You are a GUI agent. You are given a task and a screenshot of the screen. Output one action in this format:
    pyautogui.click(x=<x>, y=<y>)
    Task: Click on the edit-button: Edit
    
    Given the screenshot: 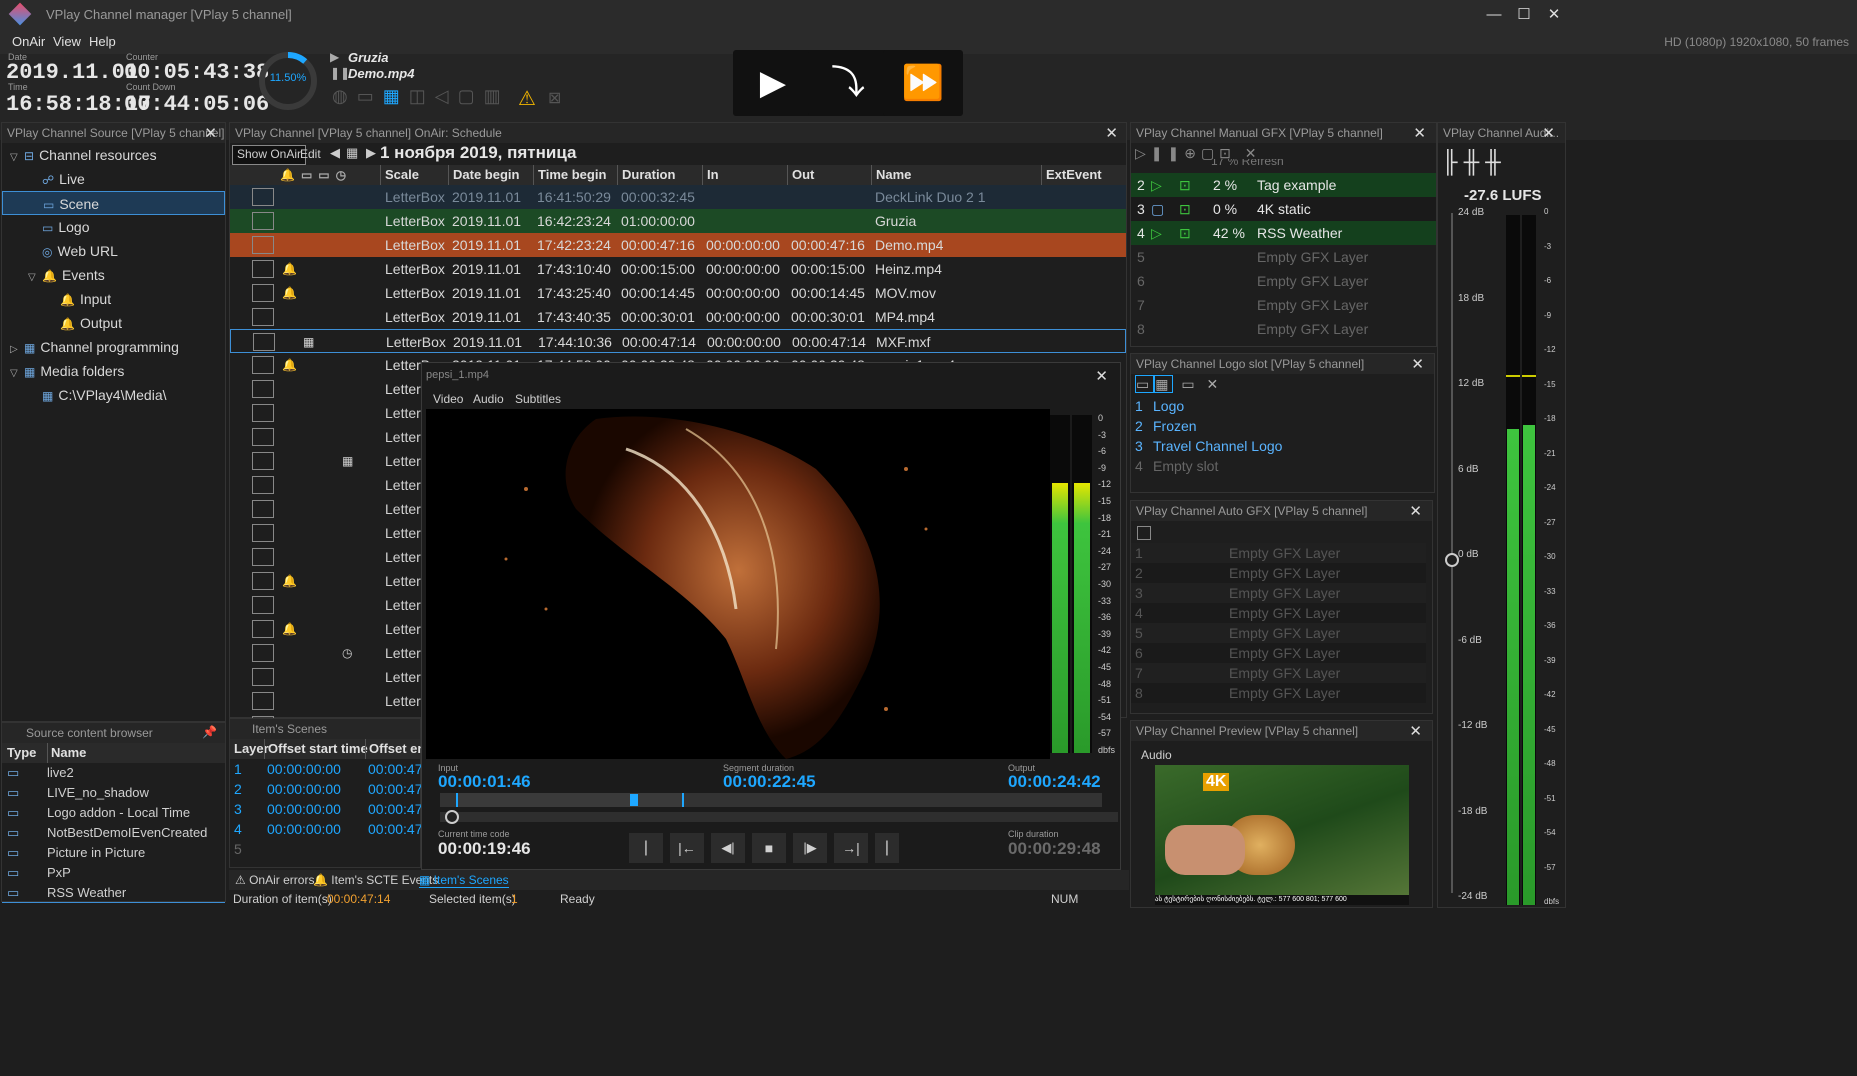 What is the action you would take?
    pyautogui.click(x=310, y=154)
    